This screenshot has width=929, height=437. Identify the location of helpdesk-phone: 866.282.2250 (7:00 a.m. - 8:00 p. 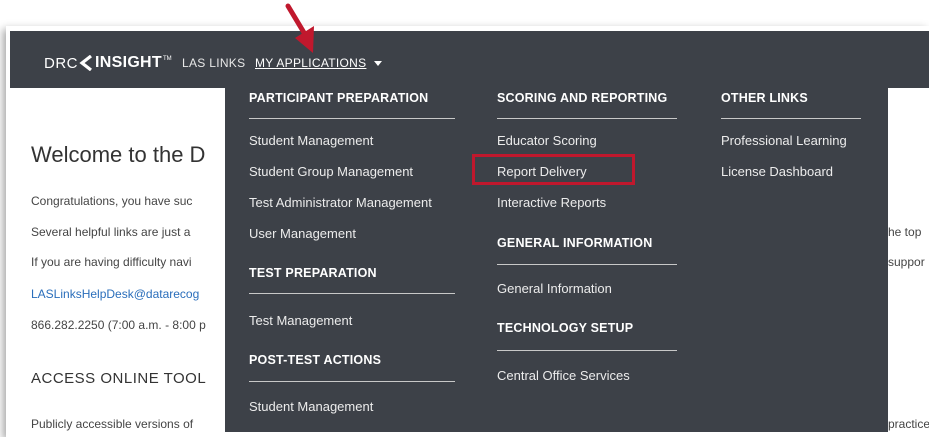
(118, 325).